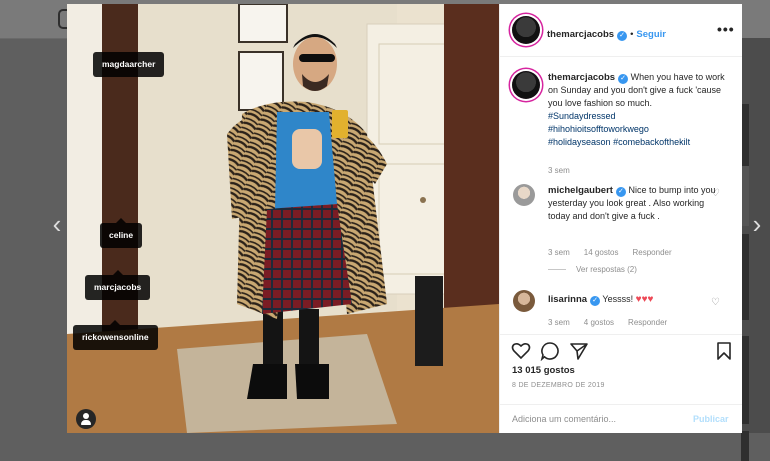 The height and width of the screenshot is (461, 770). What do you see at coordinates (724, 351) in the screenshot?
I see `save-bookmark-icon` at bounding box center [724, 351].